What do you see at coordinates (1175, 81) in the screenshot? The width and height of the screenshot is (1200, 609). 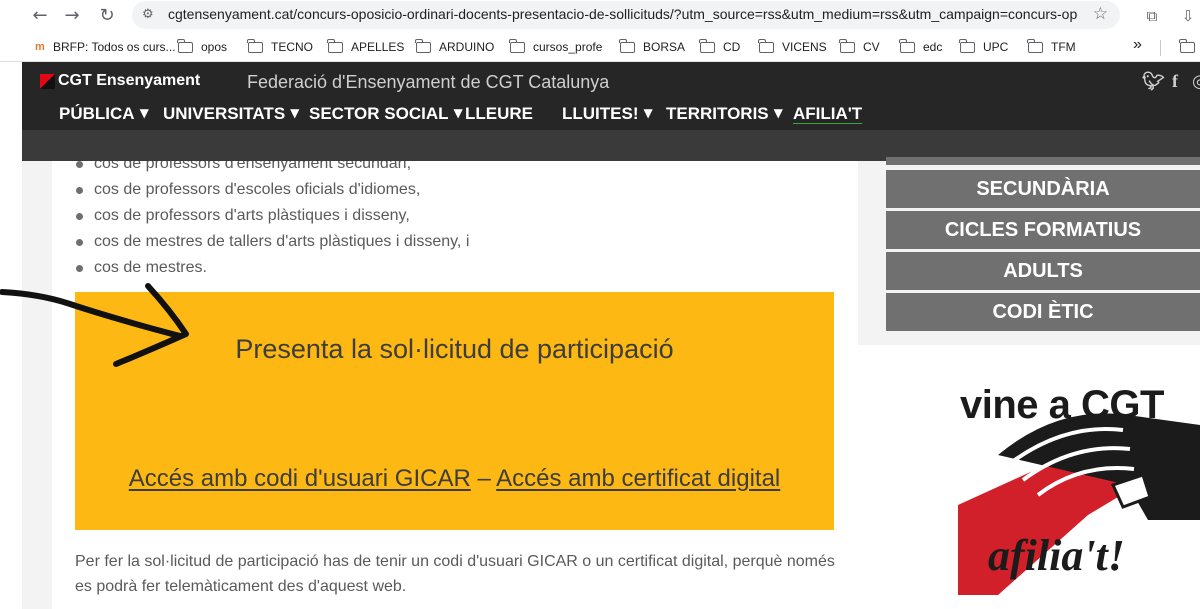 I see `facebook-icon: f` at bounding box center [1175, 81].